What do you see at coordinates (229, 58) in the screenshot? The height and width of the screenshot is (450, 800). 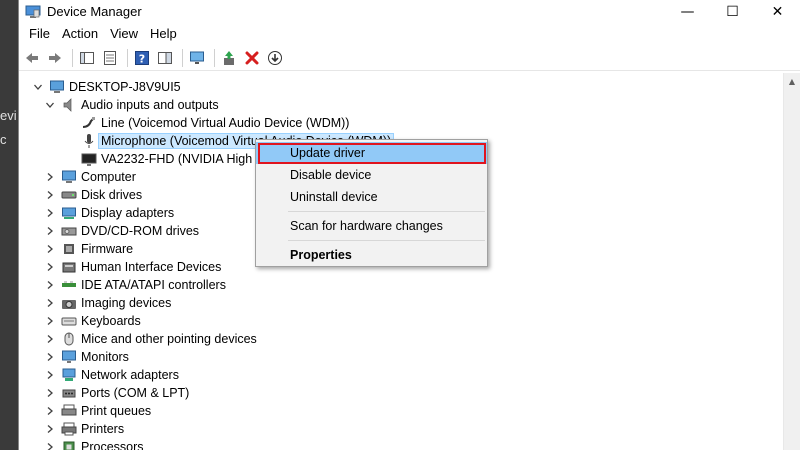 I see `update-driver-icon` at bounding box center [229, 58].